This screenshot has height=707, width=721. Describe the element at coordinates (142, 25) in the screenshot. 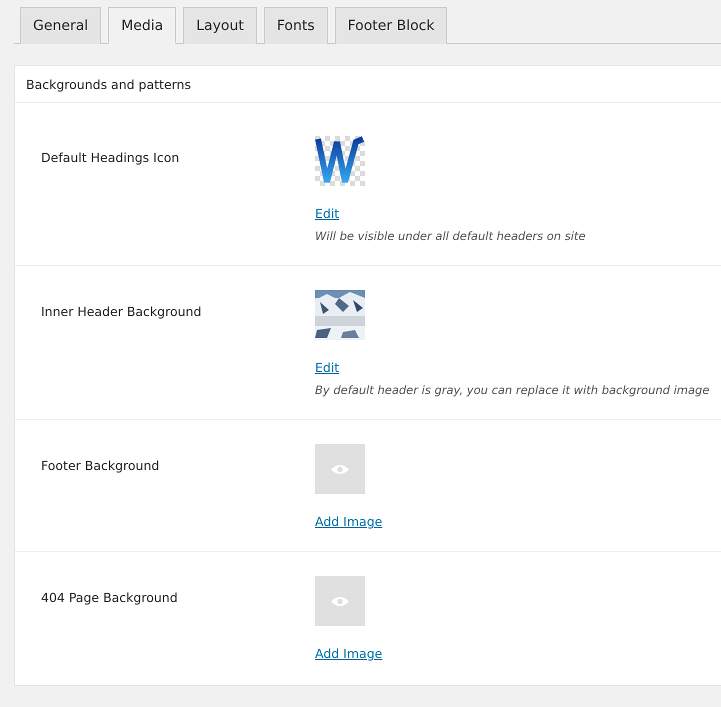

I see `tab: Media` at that location.